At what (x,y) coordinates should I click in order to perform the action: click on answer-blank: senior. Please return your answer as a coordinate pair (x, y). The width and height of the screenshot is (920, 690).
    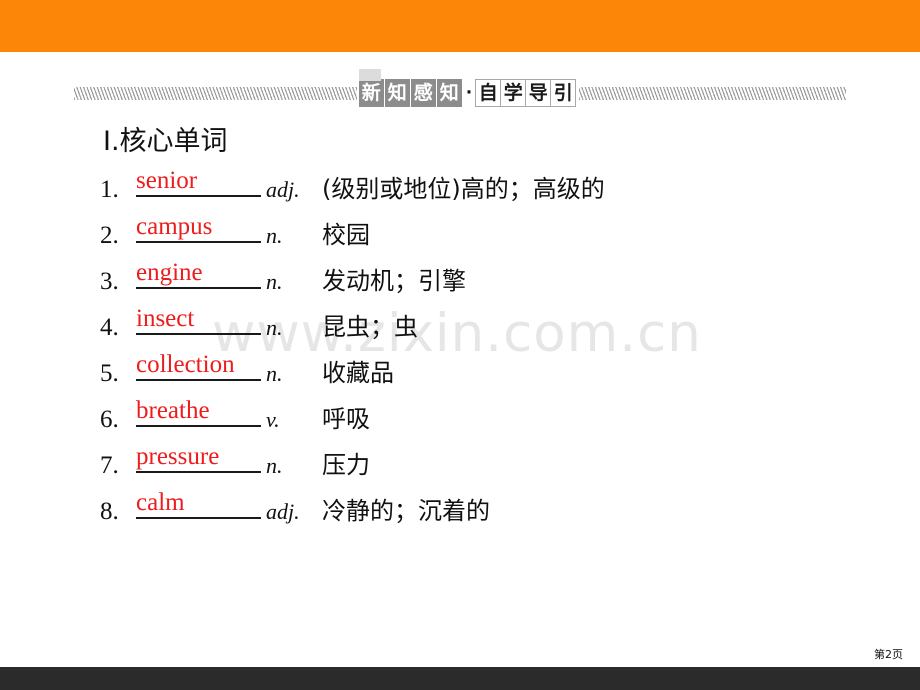
    Looking at the image, I should click on (201, 180).